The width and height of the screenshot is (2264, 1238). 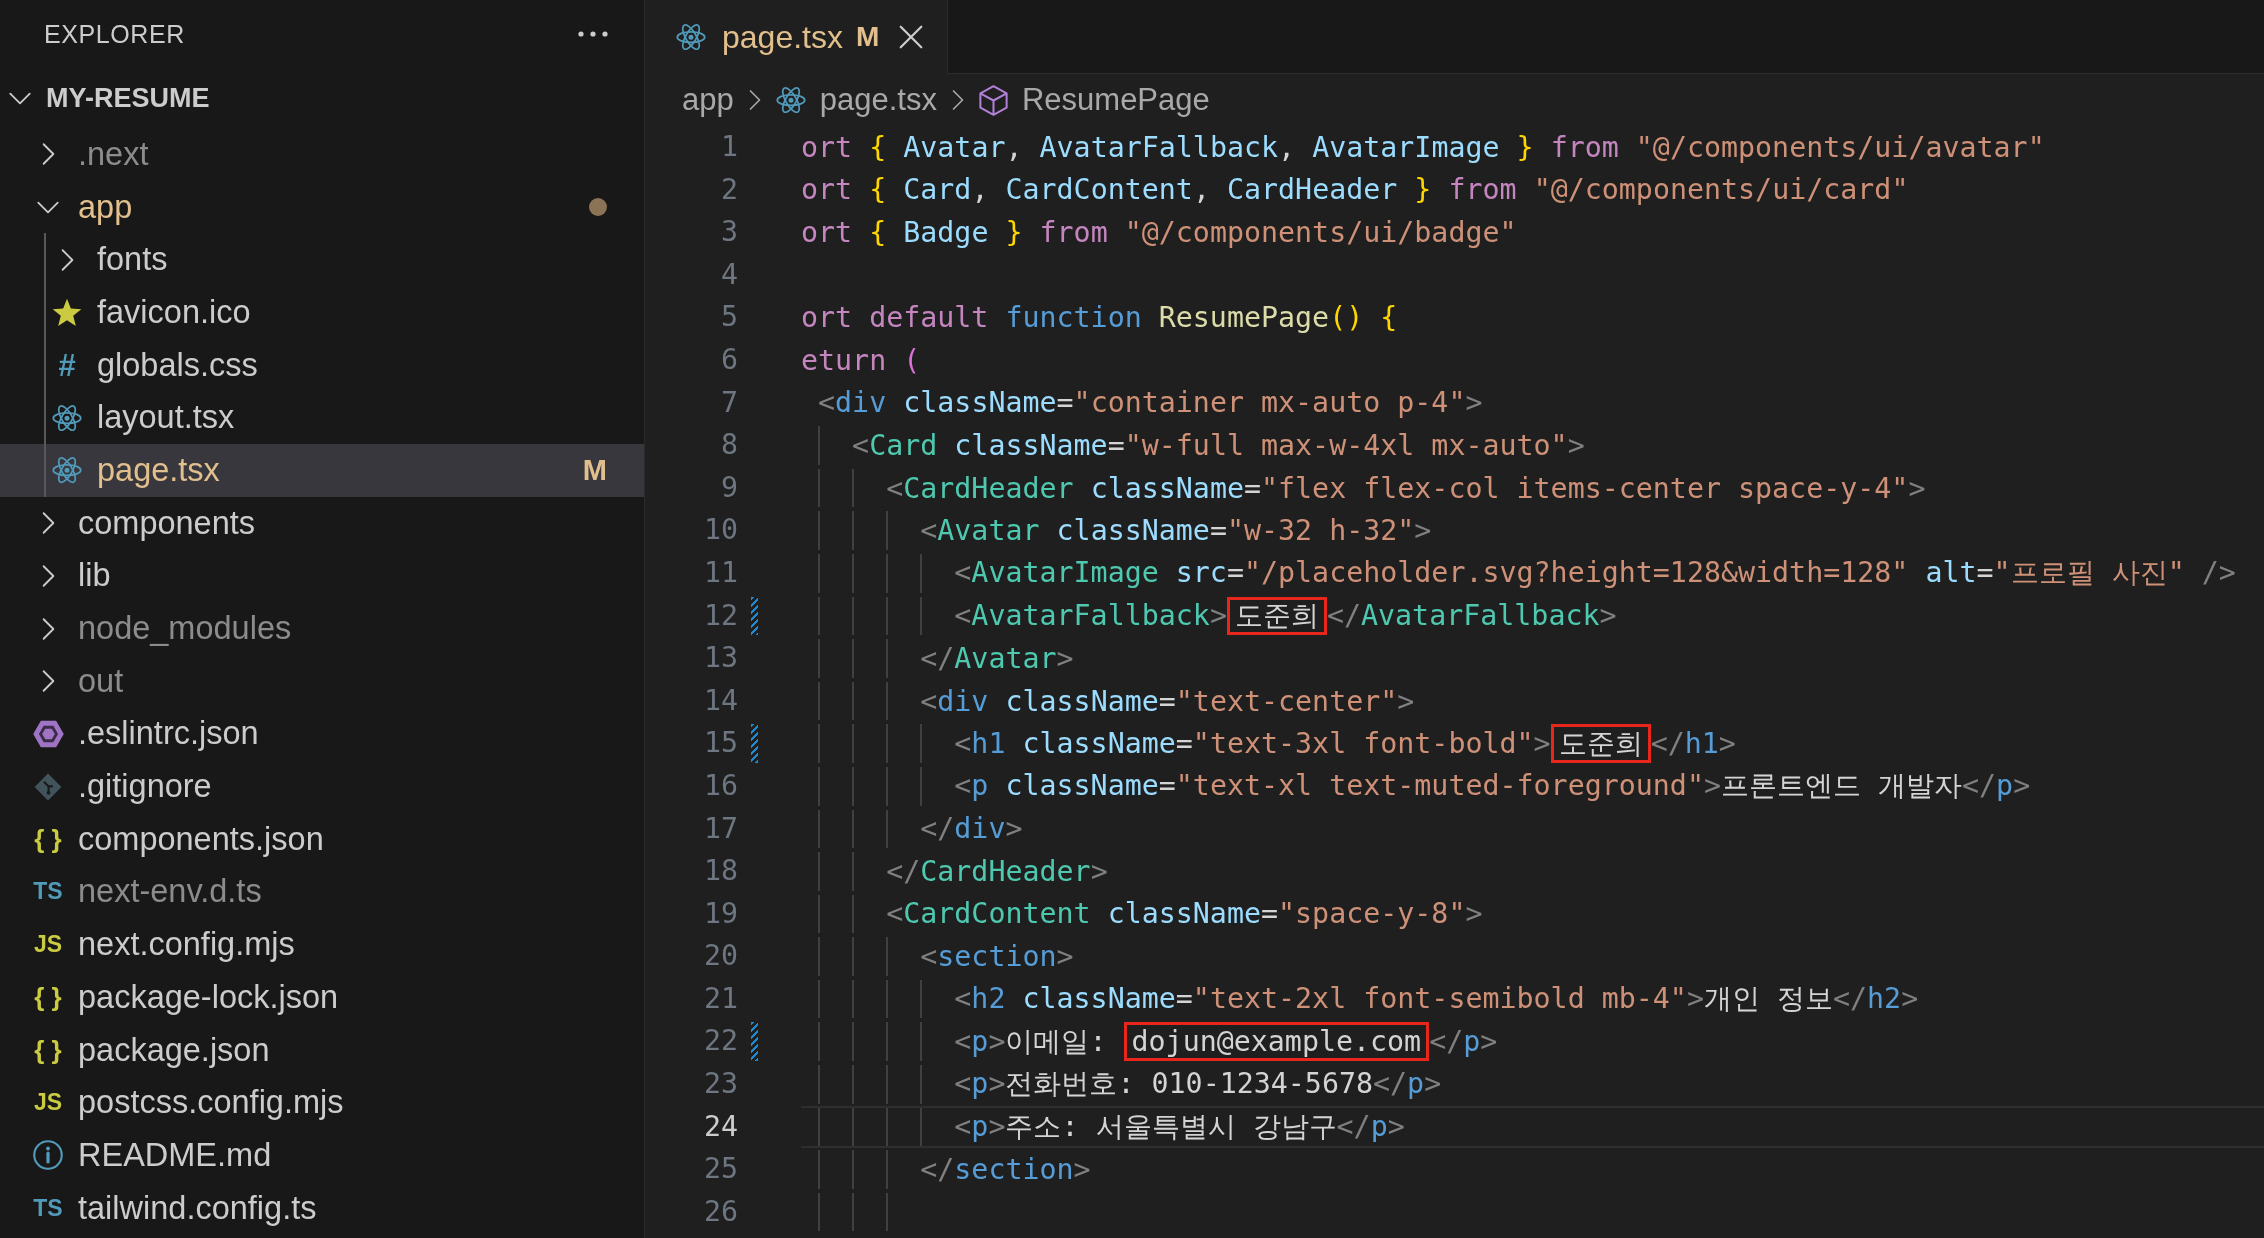 What do you see at coordinates (322, 944) in the screenshot?
I see `file-item: JS next.config.mjs` at bounding box center [322, 944].